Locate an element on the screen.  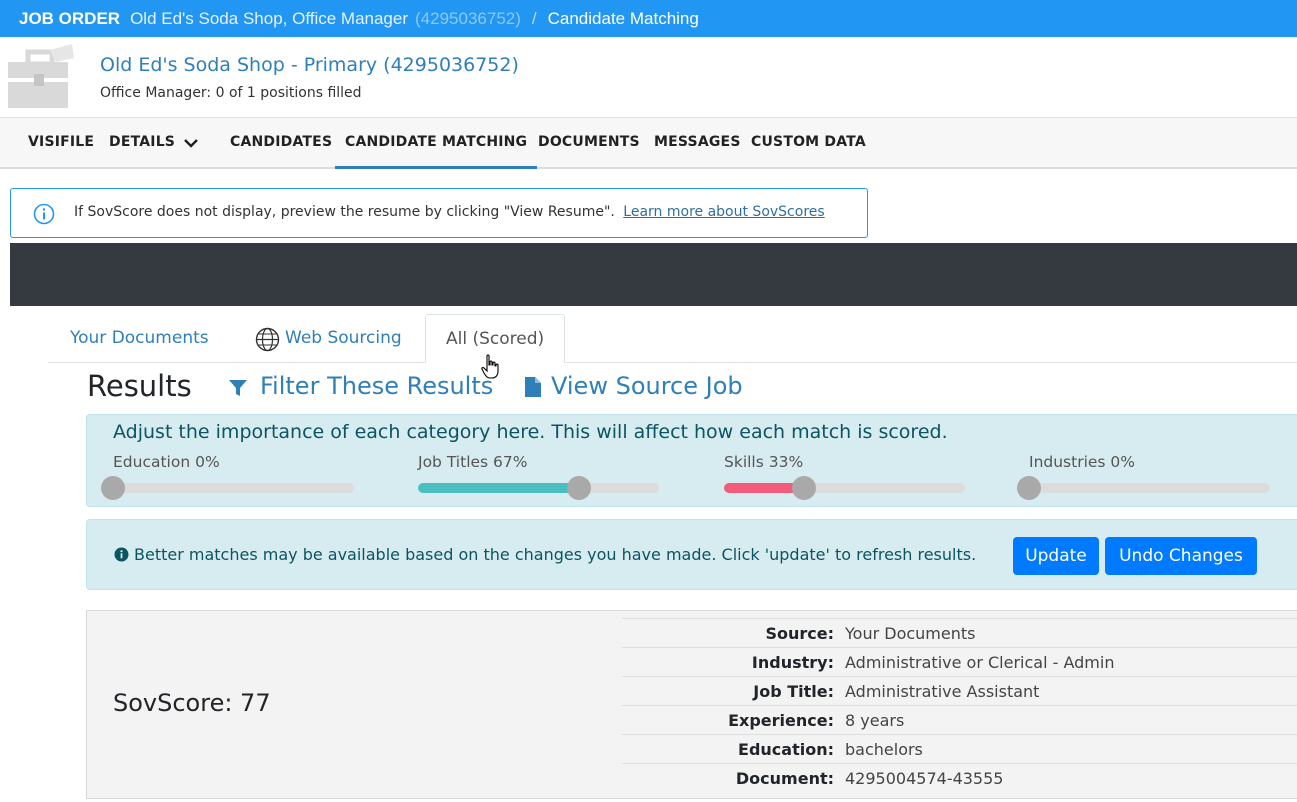
nav-candidates: CANDIDATES is located at coordinates (281, 143).